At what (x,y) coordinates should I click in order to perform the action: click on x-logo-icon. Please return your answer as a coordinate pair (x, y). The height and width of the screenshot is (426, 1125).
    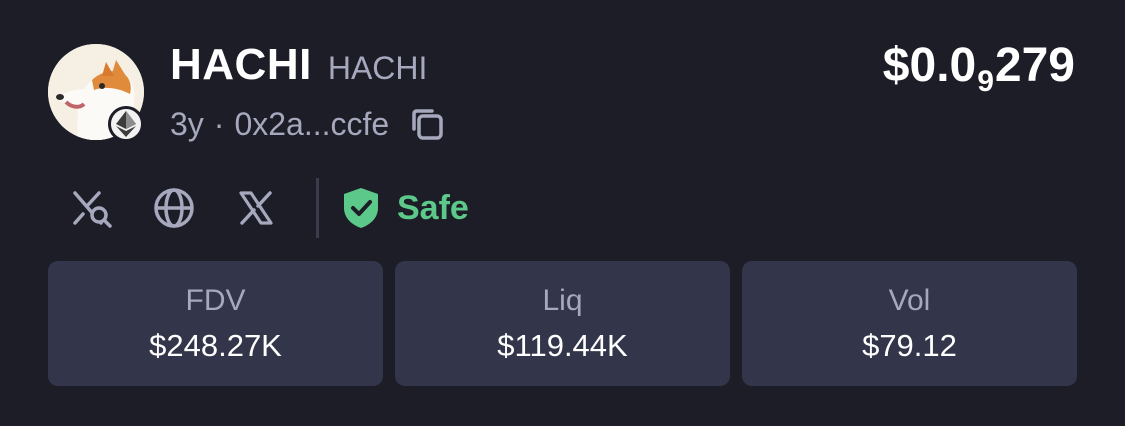
    Looking at the image, I should click on (256, 208).